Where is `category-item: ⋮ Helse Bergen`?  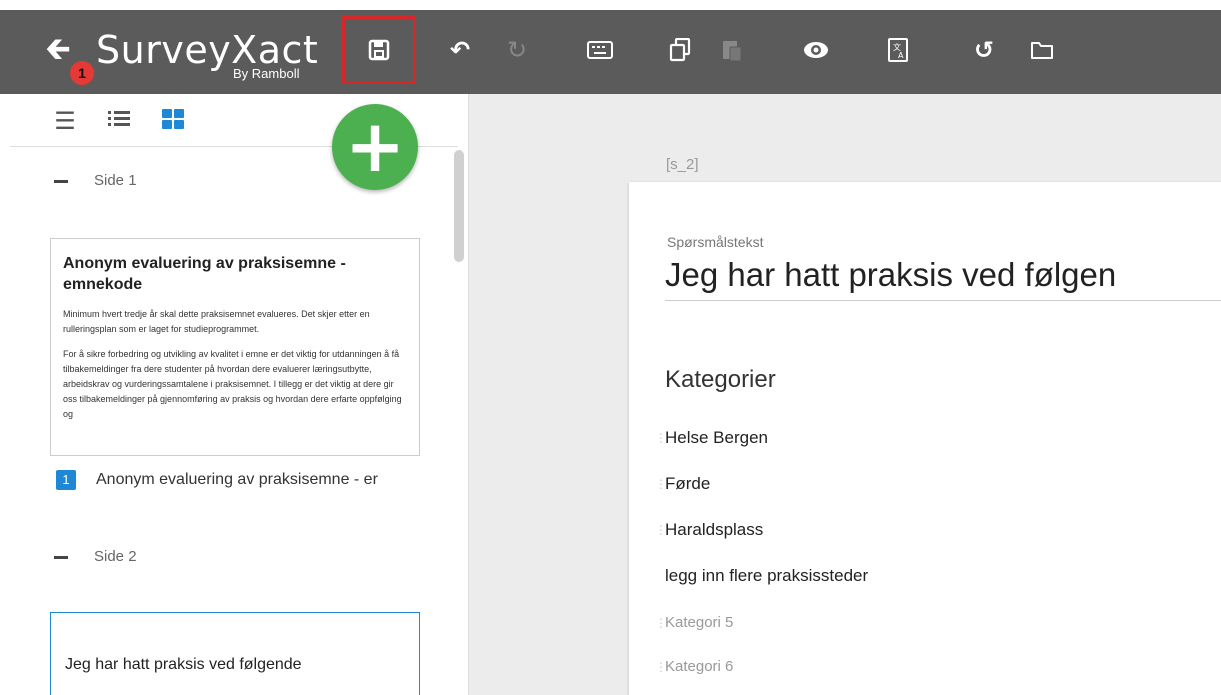
category-item: ⋮ Helse Bergen is located at coordinates (711, 438).